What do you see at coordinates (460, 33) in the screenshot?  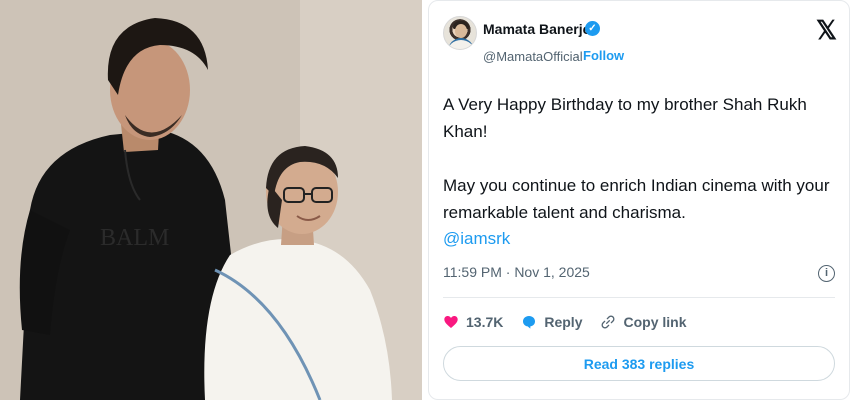 I see `author-avatar` at bounding box center [460, 33].